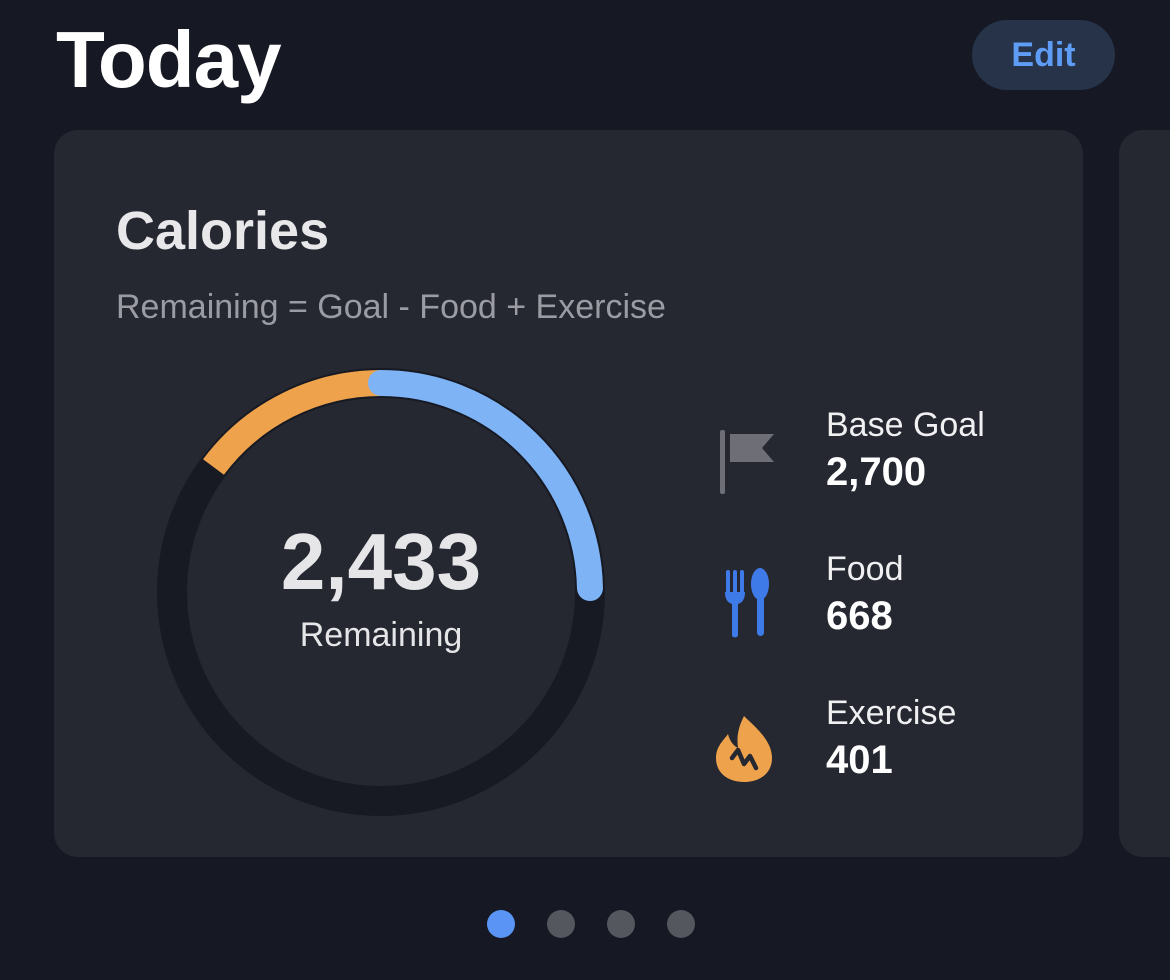  I want to click on fork-spoon-icon, so click(747, 603).